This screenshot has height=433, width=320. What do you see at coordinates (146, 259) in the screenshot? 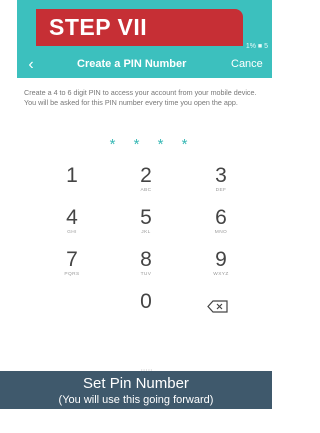
I see `key-digit: 8` at bounding box center [146, 259].